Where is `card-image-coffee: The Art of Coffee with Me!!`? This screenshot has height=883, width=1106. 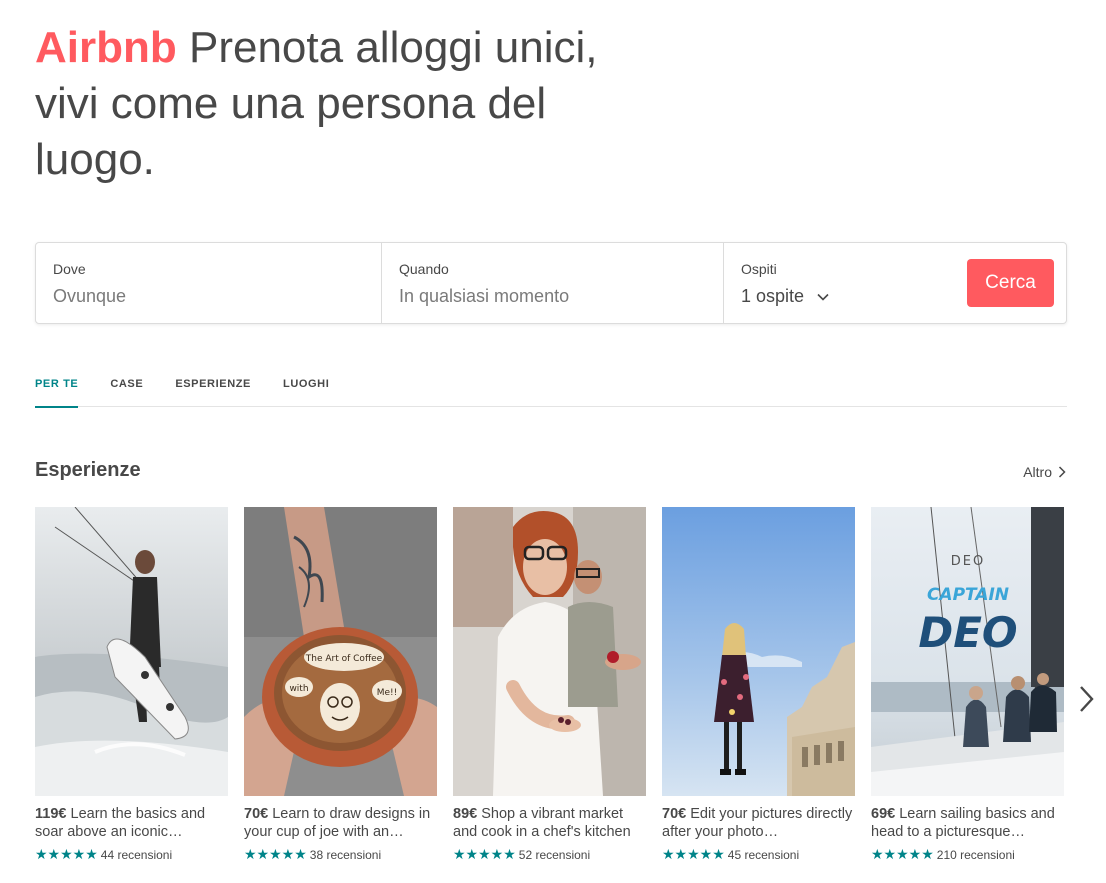
card-image-coffee: The Art of Coffee with Me!! is located at coordinates (340, 651).